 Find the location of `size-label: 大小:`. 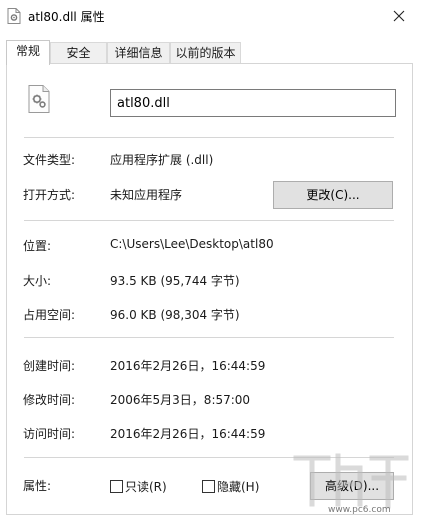

size-label: 大小: is located at coordinates (37, 281).